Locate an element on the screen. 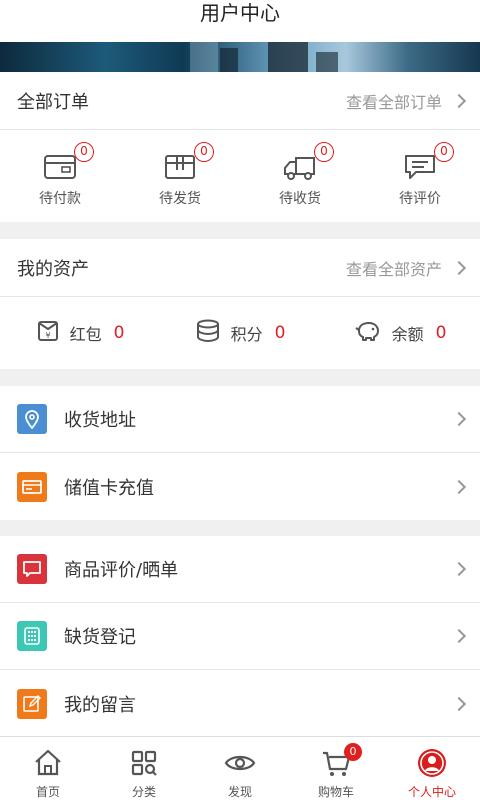 This screenshot has height=800, width=480. user-icon is located at coordinates (432, 763).